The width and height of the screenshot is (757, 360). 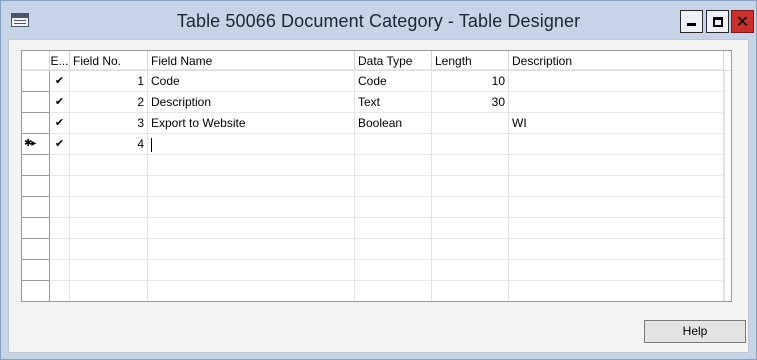 What do you see at coordinates (728, 80) in the screenshot?
I see `scroll-up-icon: ∧` at bounding box center [728, 80].